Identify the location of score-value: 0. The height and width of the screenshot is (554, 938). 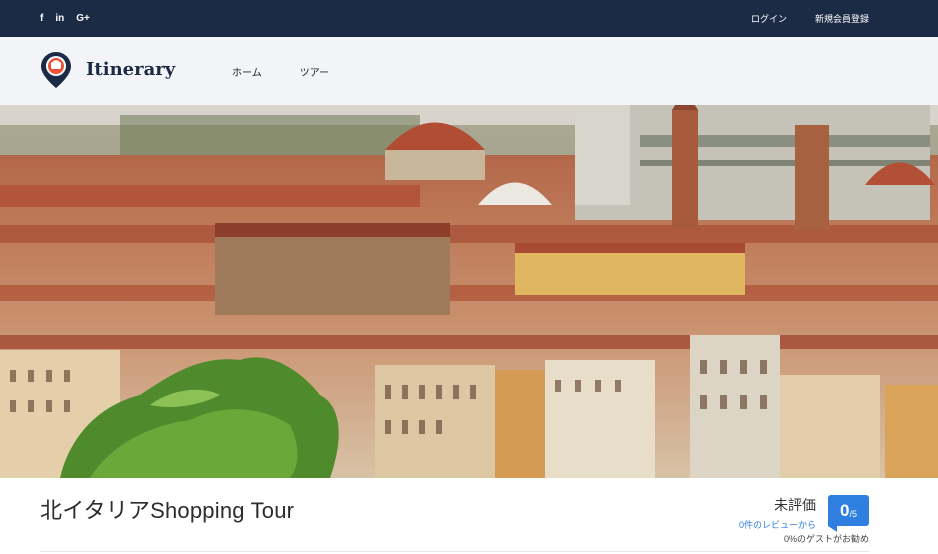
(845, 510).